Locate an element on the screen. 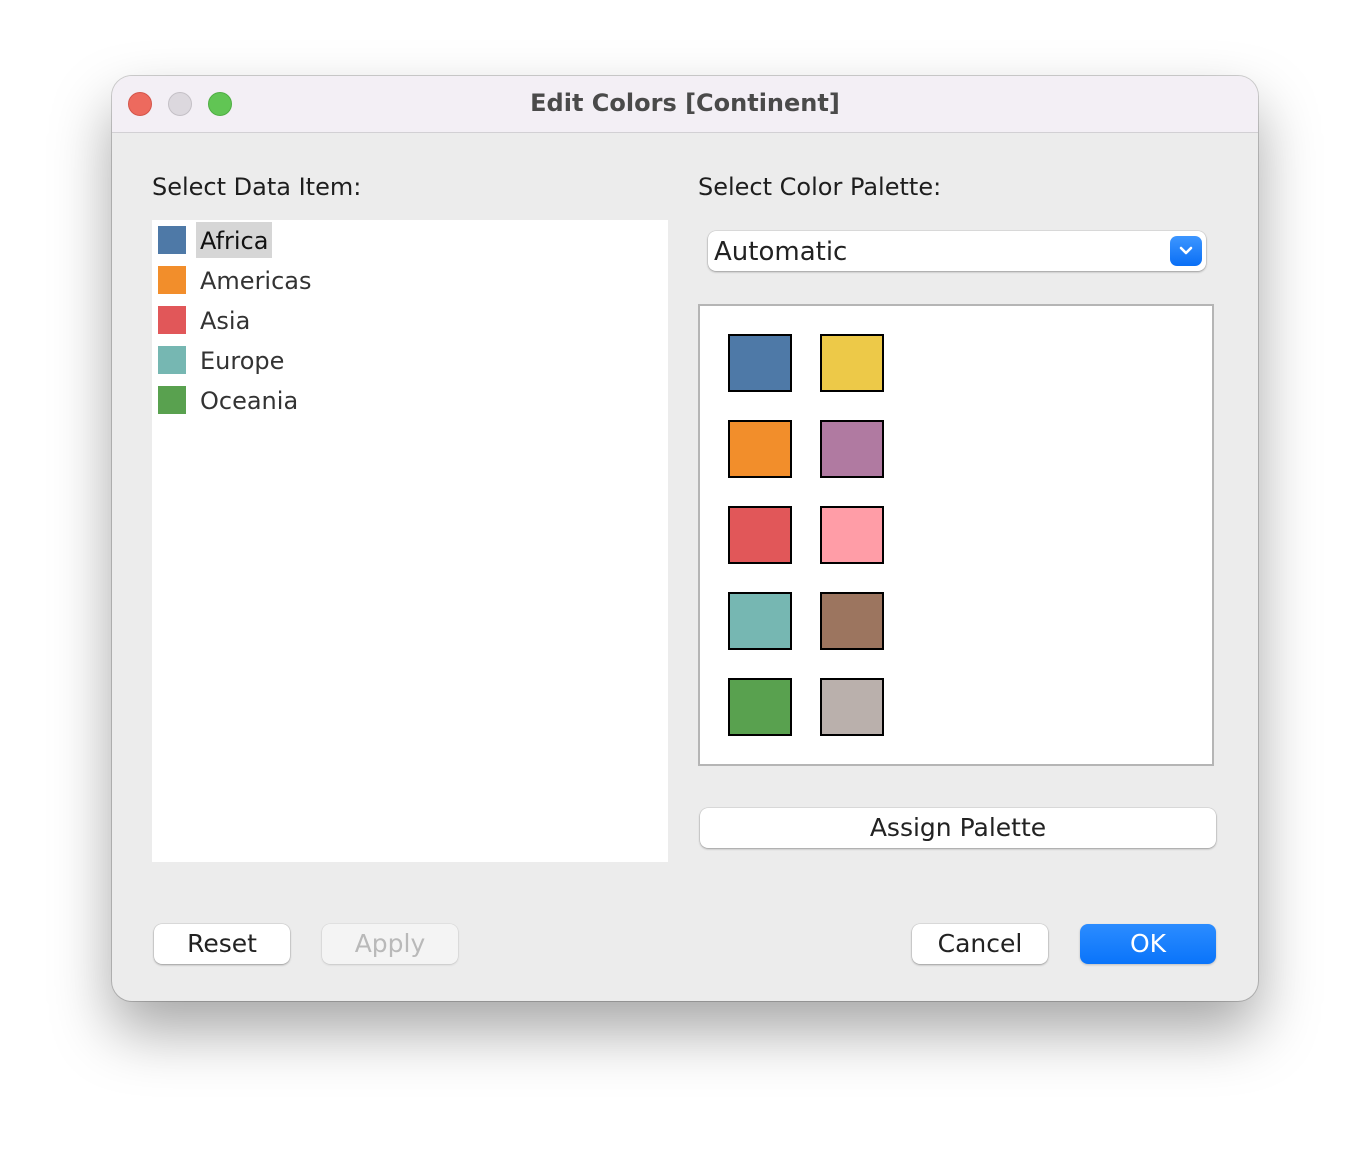  window-title: Edit Colors [Continent] is located at coordinates (685, 103).